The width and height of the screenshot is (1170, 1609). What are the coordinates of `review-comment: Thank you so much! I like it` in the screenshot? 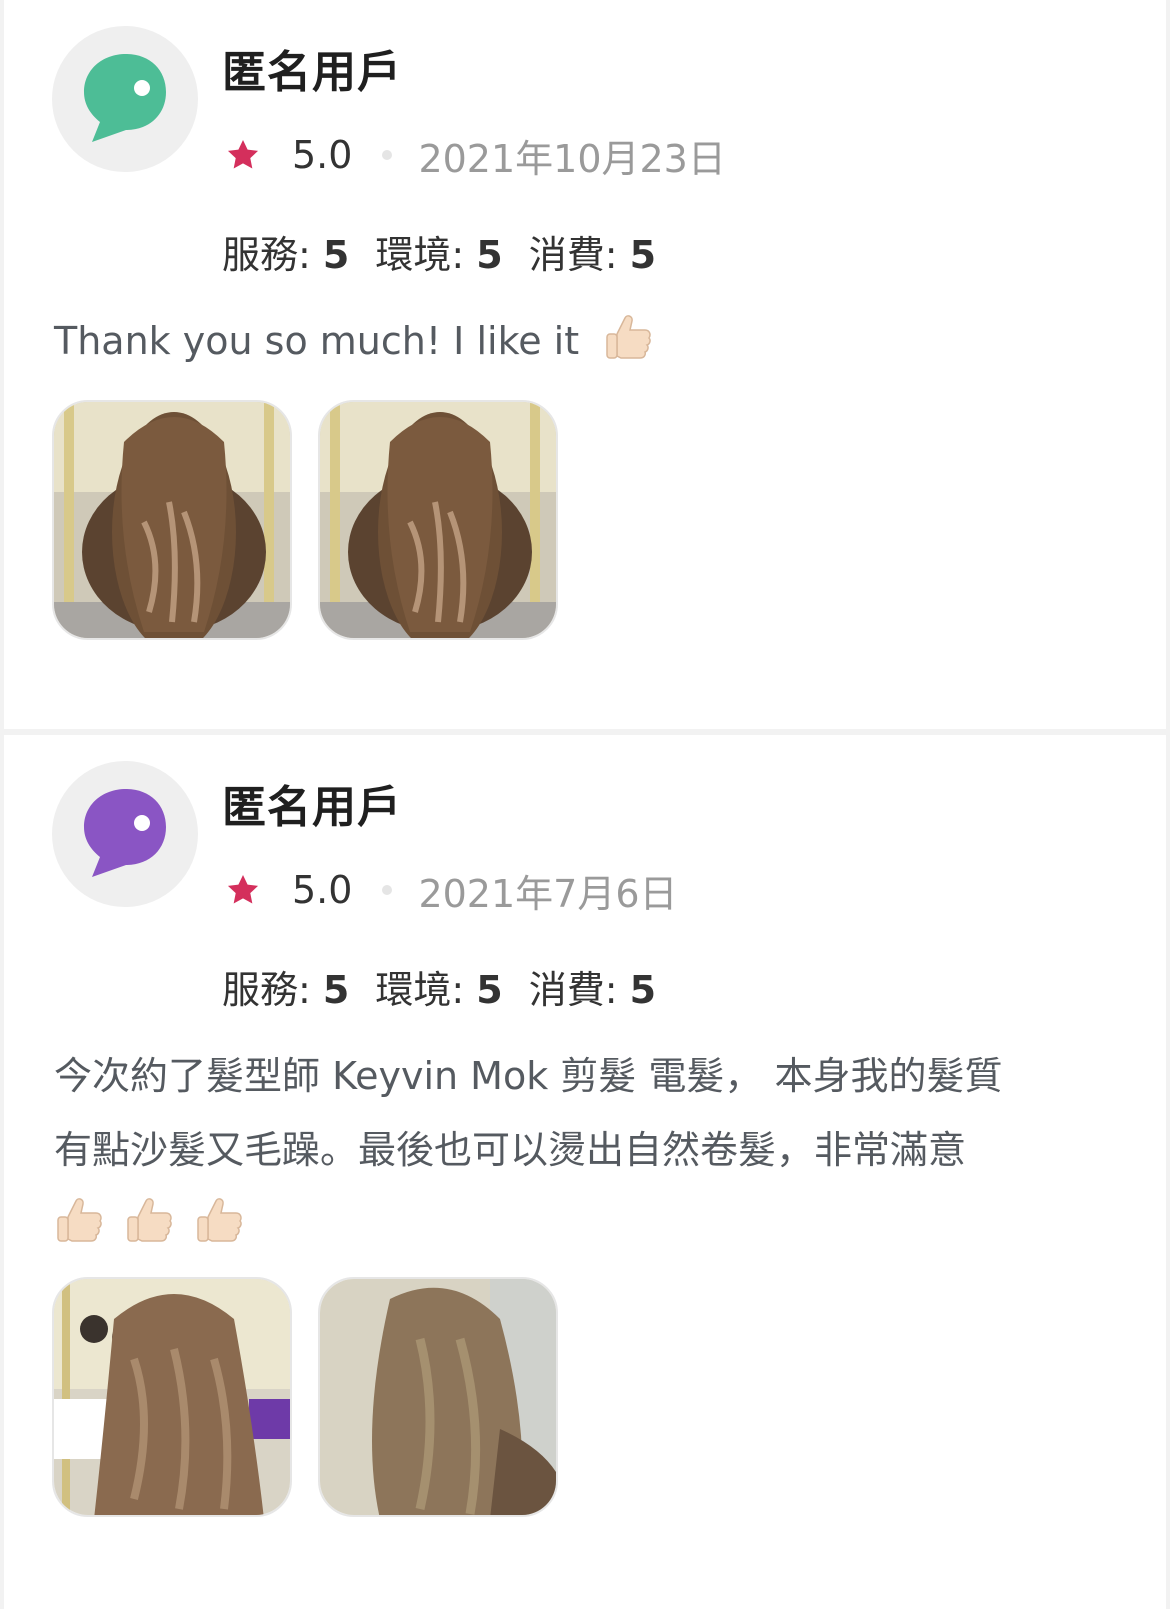 It's located at (599, 341).